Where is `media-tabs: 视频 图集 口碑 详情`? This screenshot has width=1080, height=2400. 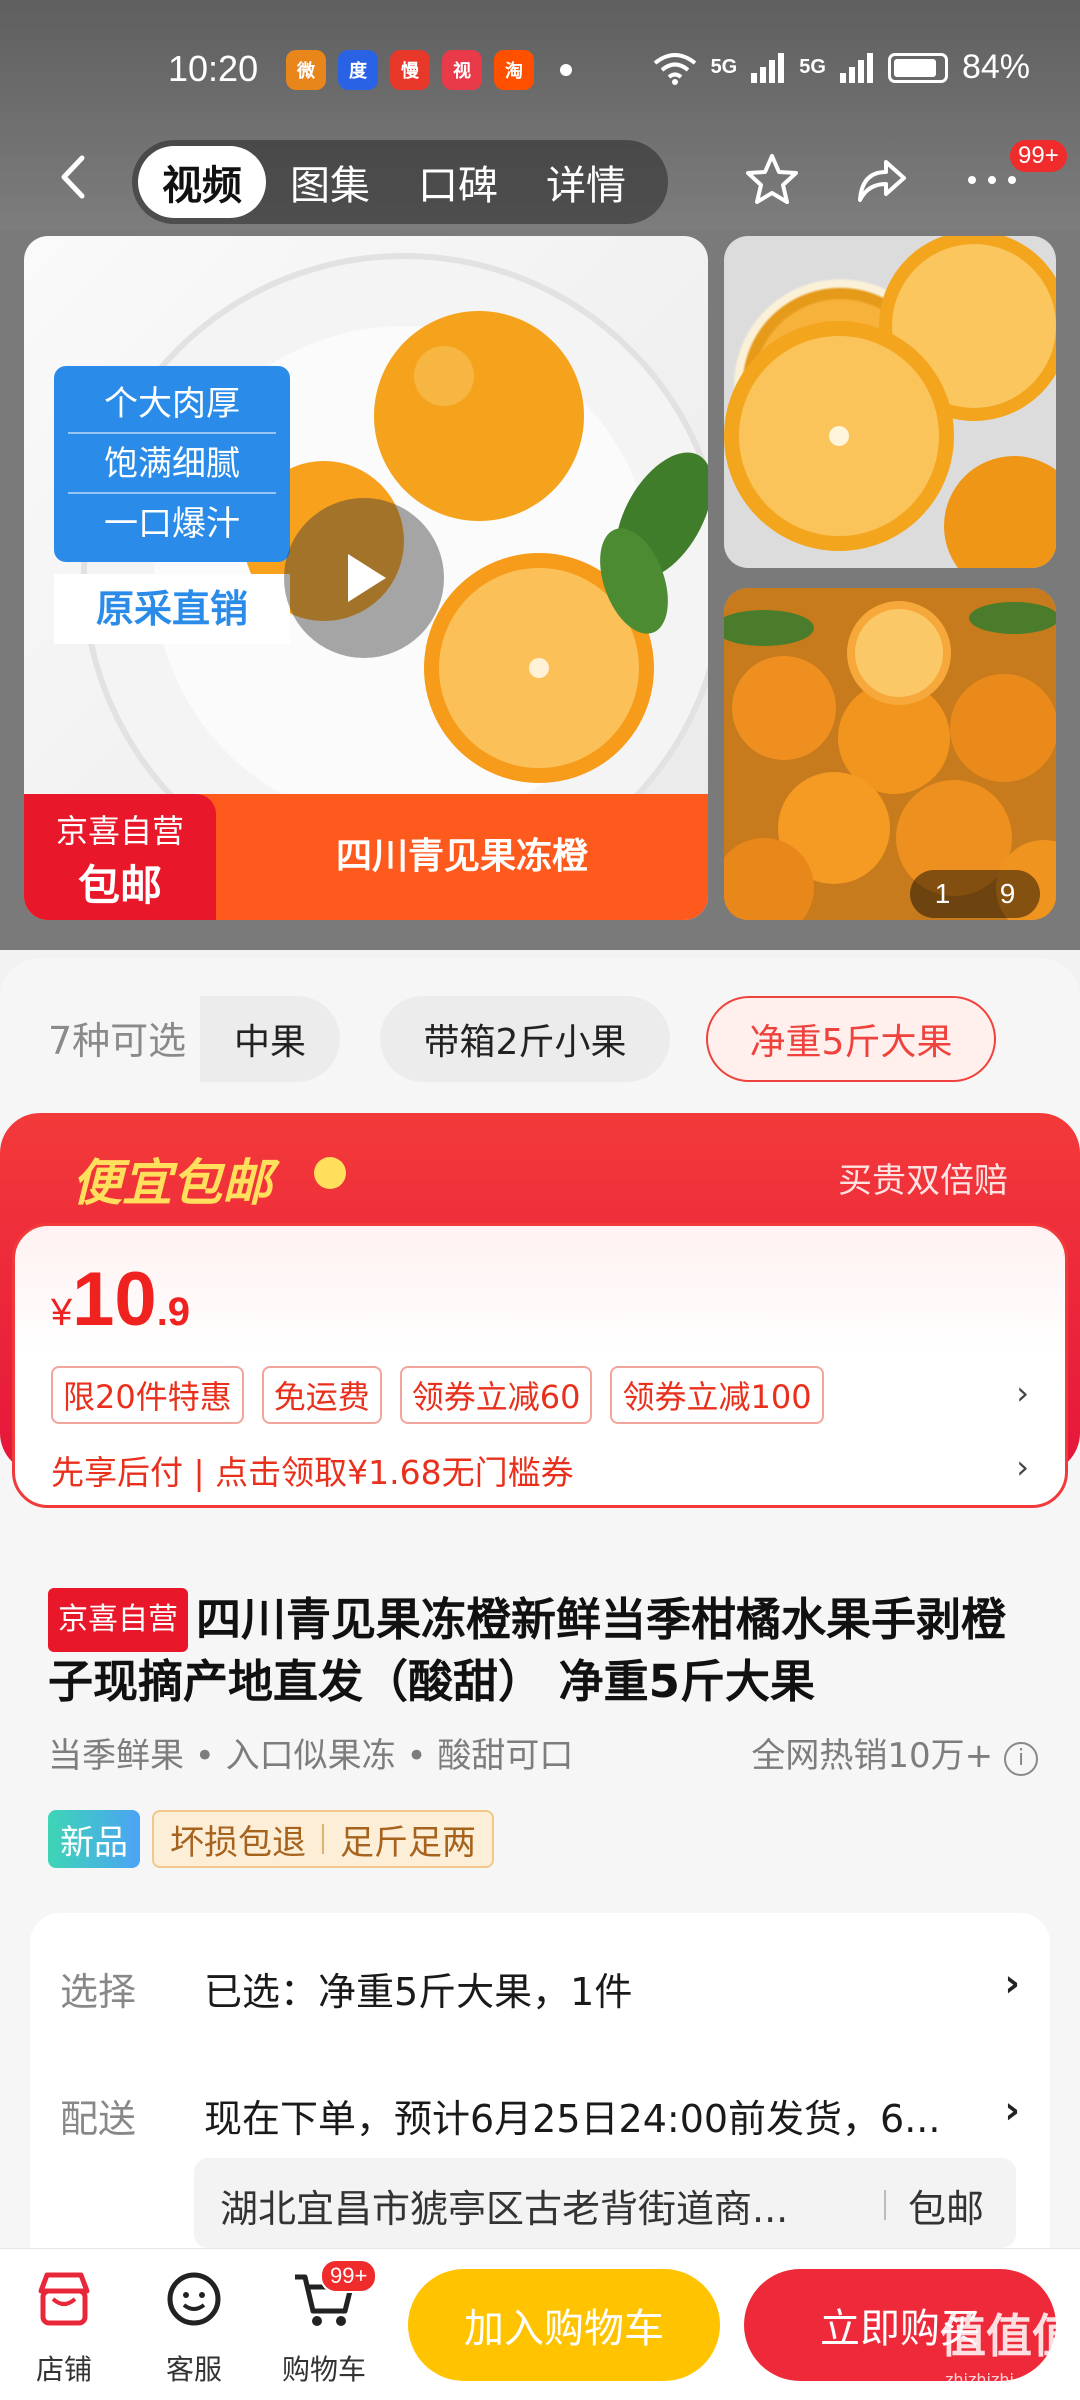
media-tabs: 视频 图集 口碑 详情 is located at coordinates (400, 182).